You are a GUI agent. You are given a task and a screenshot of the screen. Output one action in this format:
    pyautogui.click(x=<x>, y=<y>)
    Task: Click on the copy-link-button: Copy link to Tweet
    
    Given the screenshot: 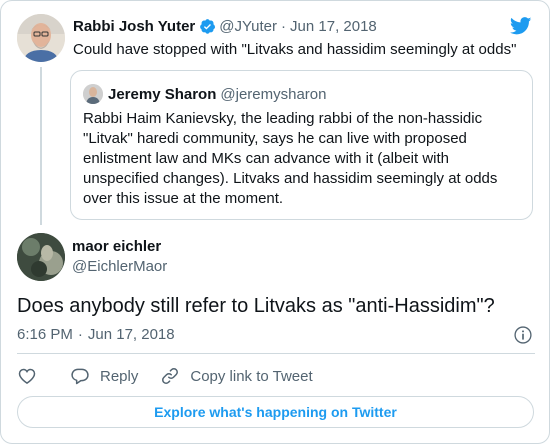 What is the action you would take?
    pyautogui.click(x=236, y=376)
    